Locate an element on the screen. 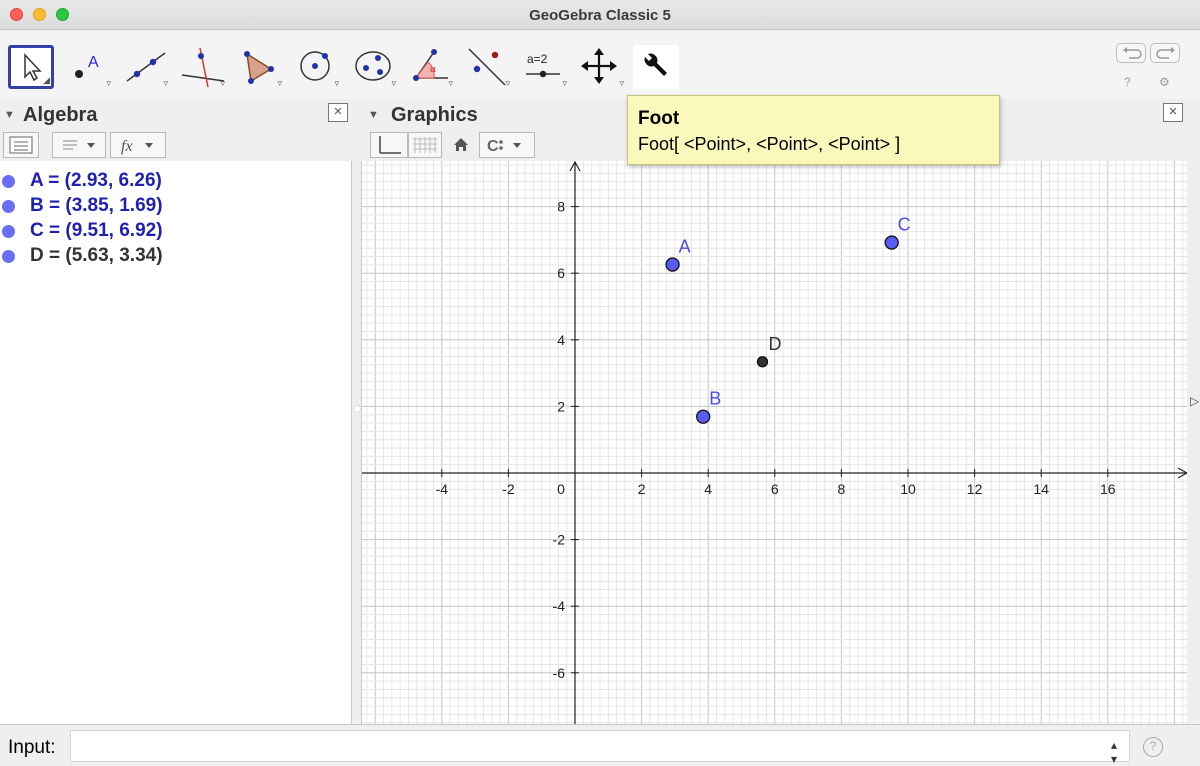  expand-right-arrow-icon: ▷ is located at coordinates (1194, 401).